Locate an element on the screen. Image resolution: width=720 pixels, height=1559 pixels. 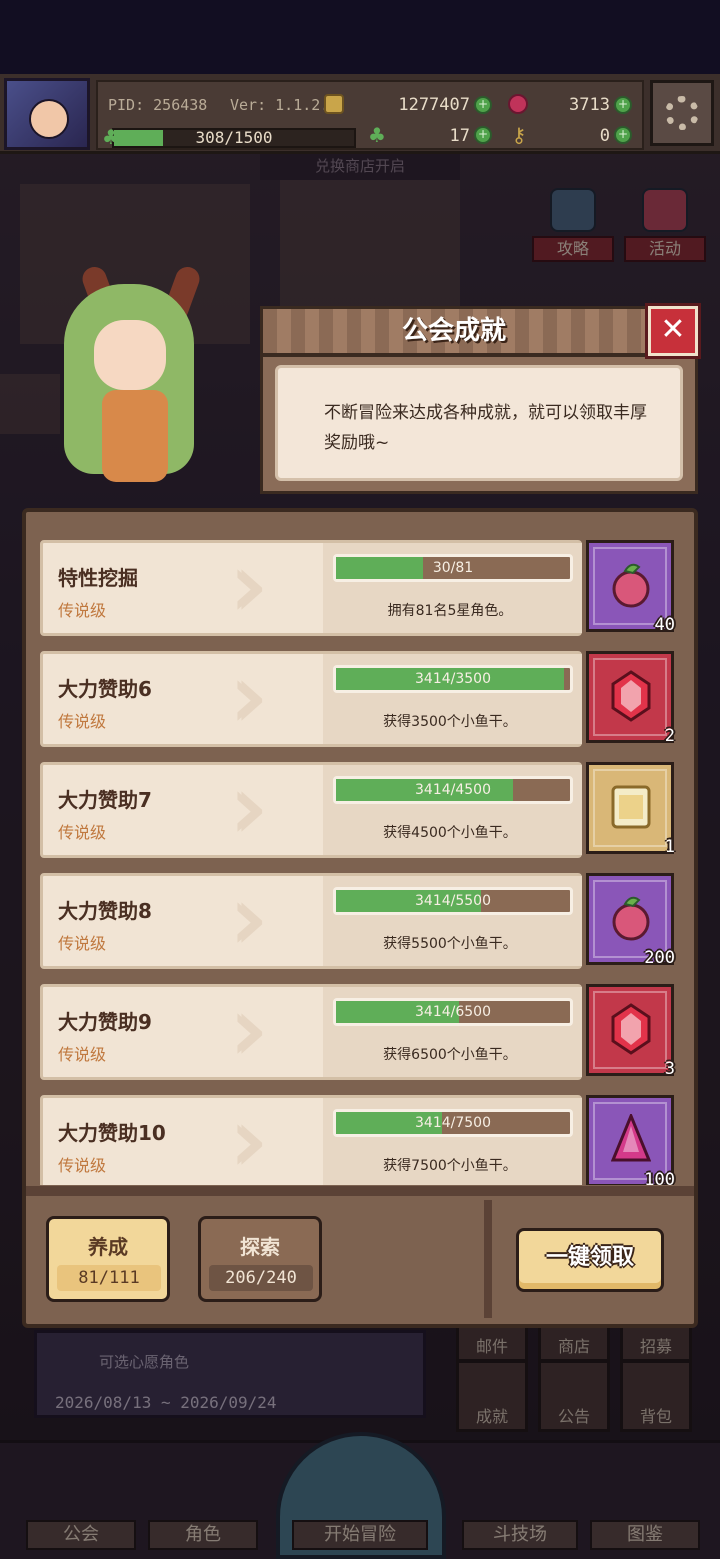
guide-character is located at coordinates (135, 387).